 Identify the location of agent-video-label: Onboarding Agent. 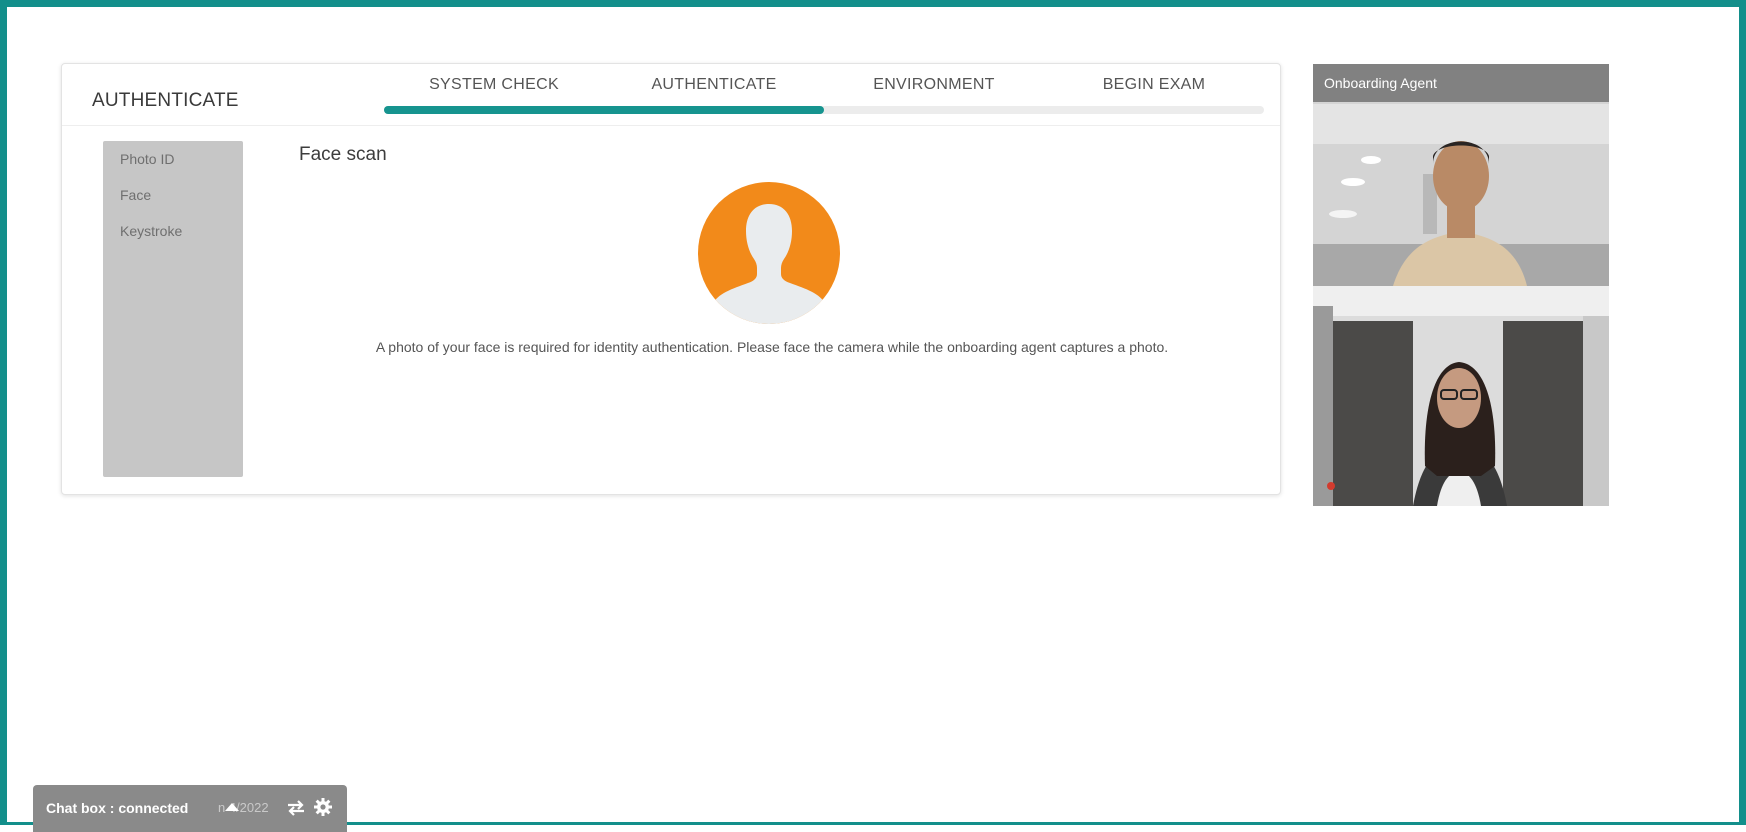
(1461, 83).